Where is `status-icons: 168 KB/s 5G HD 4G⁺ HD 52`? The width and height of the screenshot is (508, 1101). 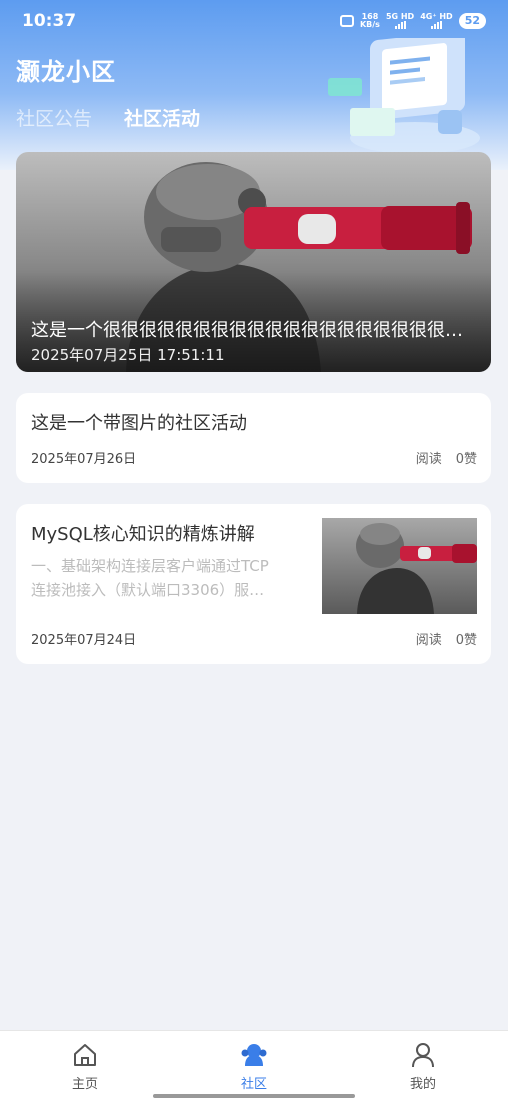 status-icons: 168 KB/s 5G HD 4G⁺ HD 52 is located at coordinates (412, 20).